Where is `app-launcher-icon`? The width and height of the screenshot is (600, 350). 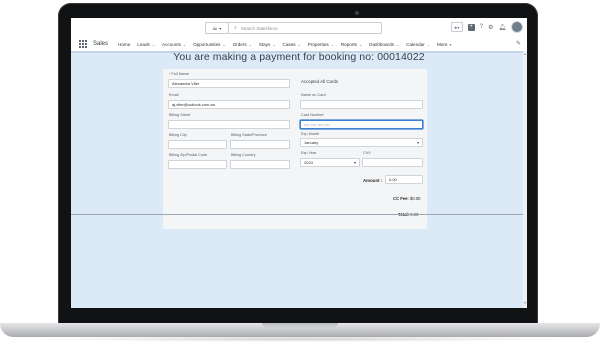
app-launcher-icon is located at coordinates (83, 44).